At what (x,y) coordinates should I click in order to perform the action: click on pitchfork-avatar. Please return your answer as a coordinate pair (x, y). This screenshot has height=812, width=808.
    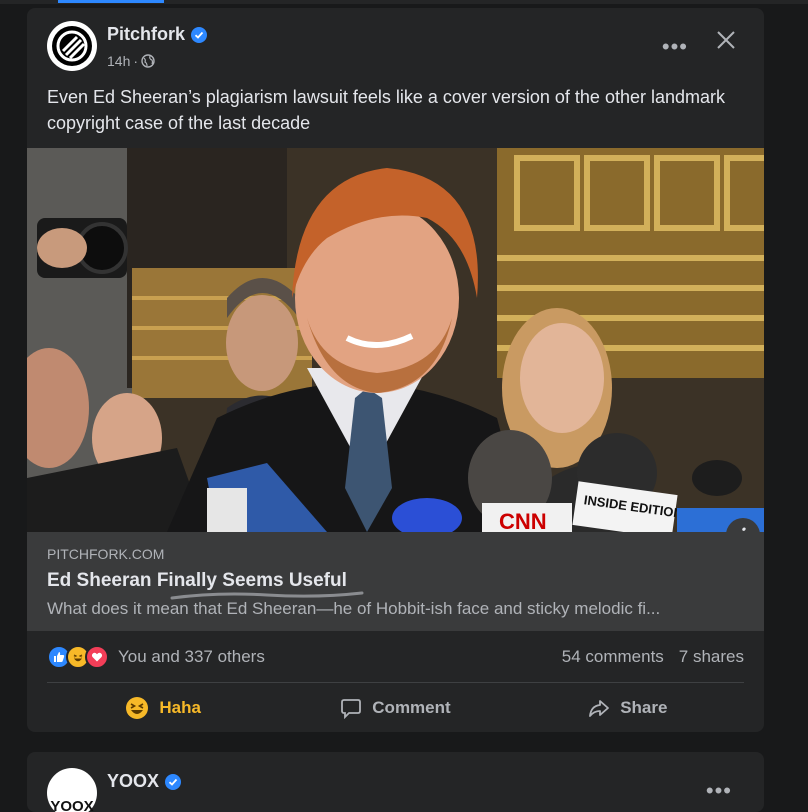
    Looking at the image, I should click on (72, 46).